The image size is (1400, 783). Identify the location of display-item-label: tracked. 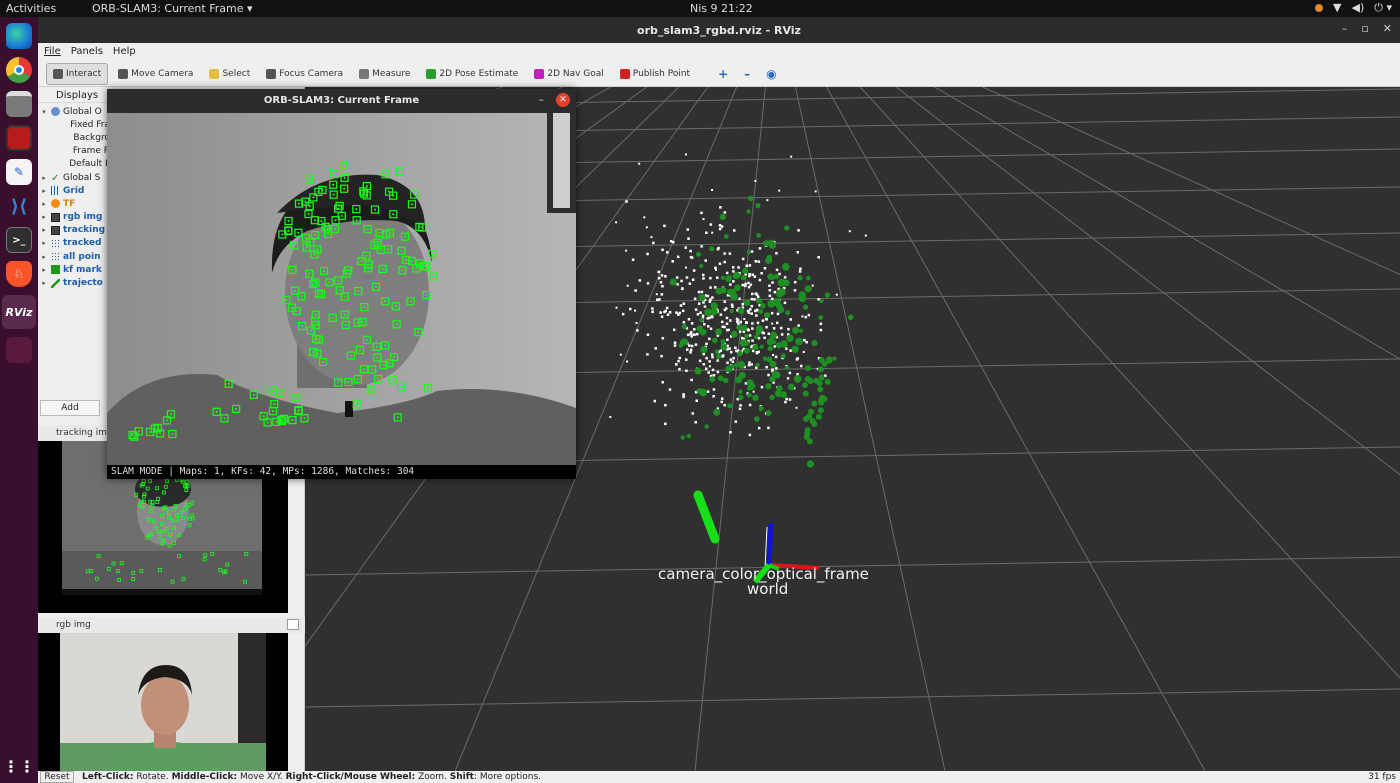
(82, 243).